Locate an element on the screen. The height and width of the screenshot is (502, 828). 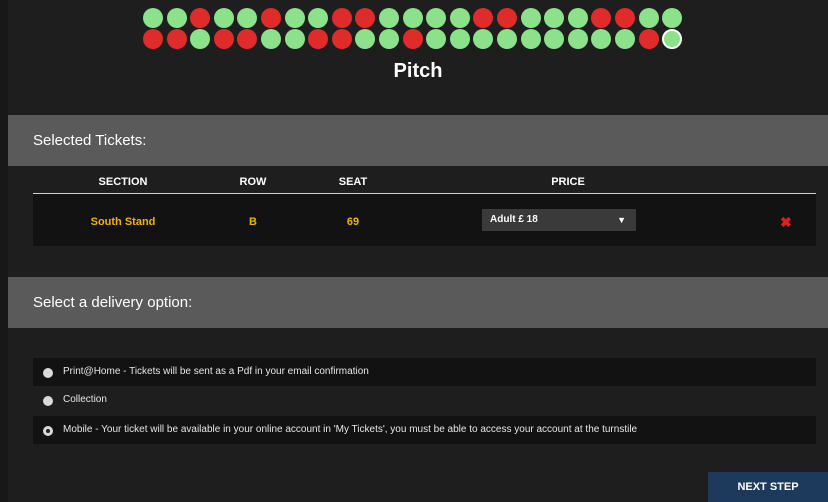
price-select: Adult £ 18 ▼ is located at coordinates (559, 220).